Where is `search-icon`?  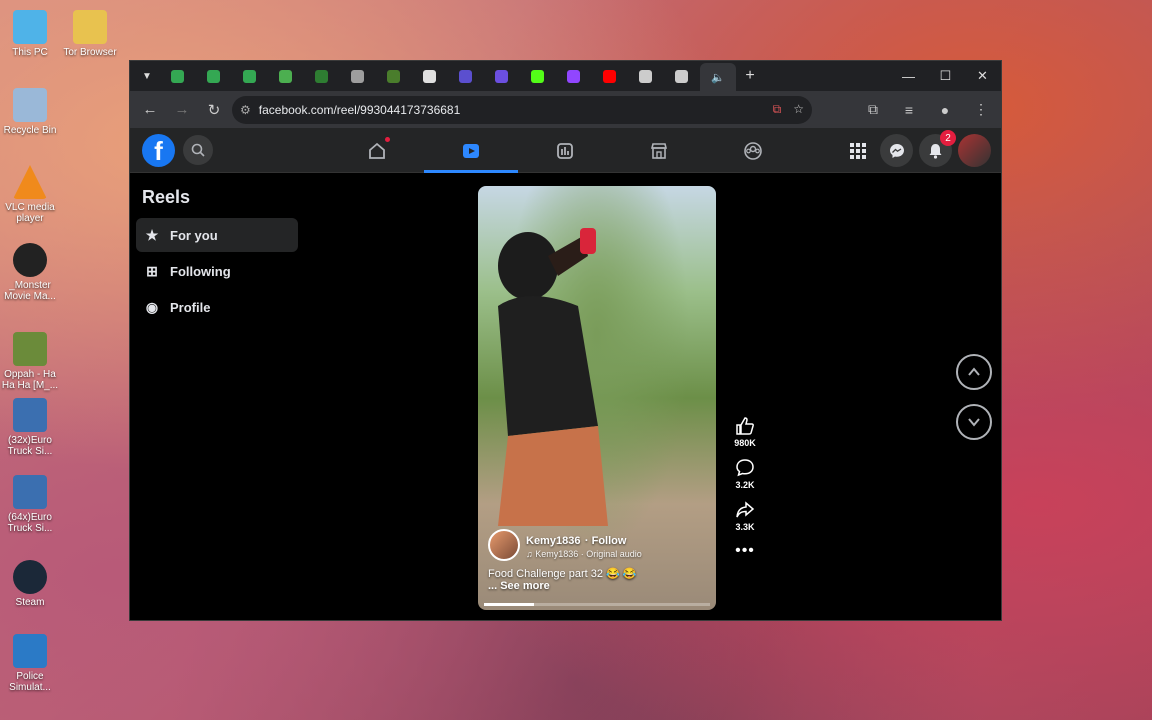
search-icon is located at coordinates (198, 150).